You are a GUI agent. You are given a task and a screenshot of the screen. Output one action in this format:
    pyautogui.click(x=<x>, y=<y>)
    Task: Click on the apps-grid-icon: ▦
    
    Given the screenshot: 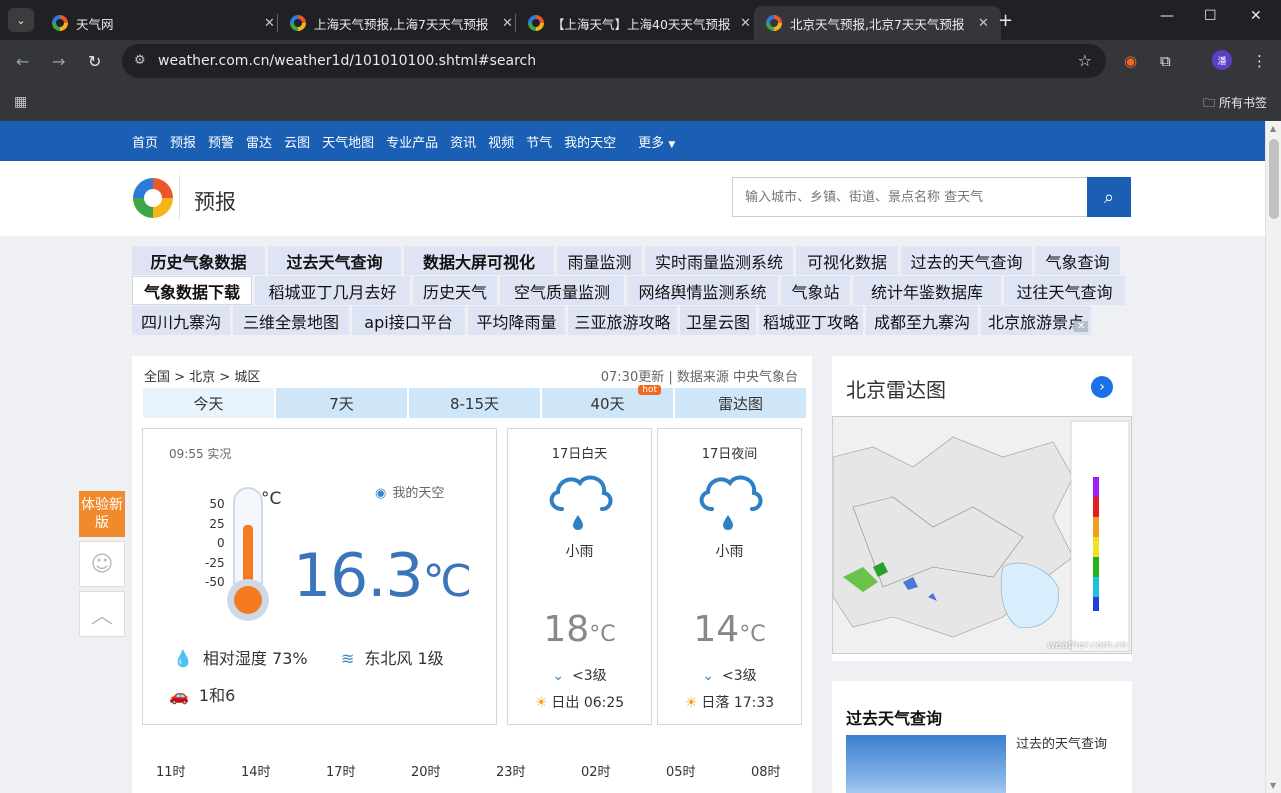 What is the action you would take?
    pyautogui.click(x=20, y=102)
    